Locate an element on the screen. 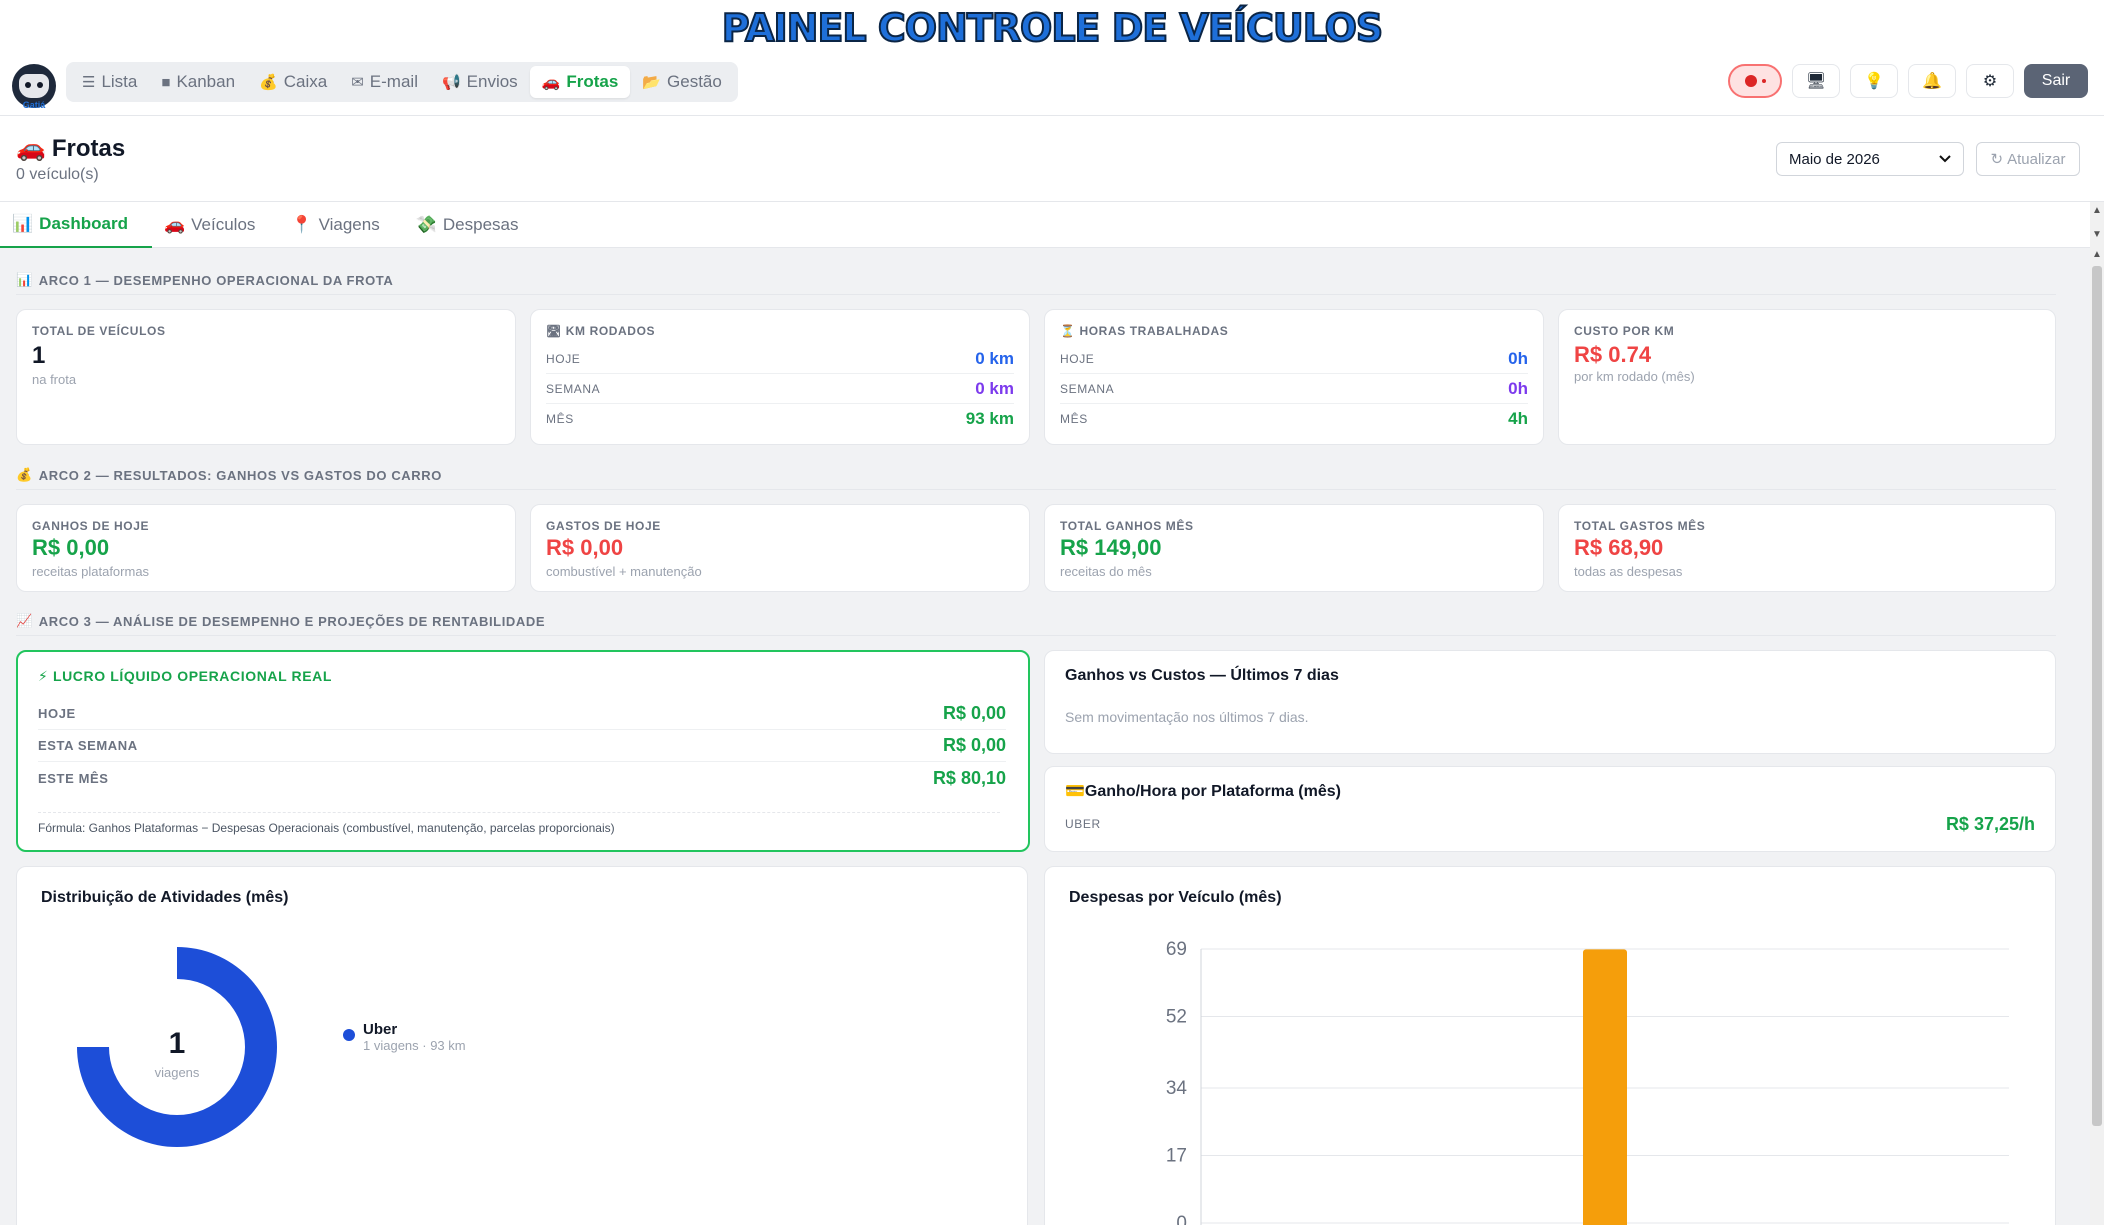  monitor-icon: 🖥 is located at coordinates (1816, 81).